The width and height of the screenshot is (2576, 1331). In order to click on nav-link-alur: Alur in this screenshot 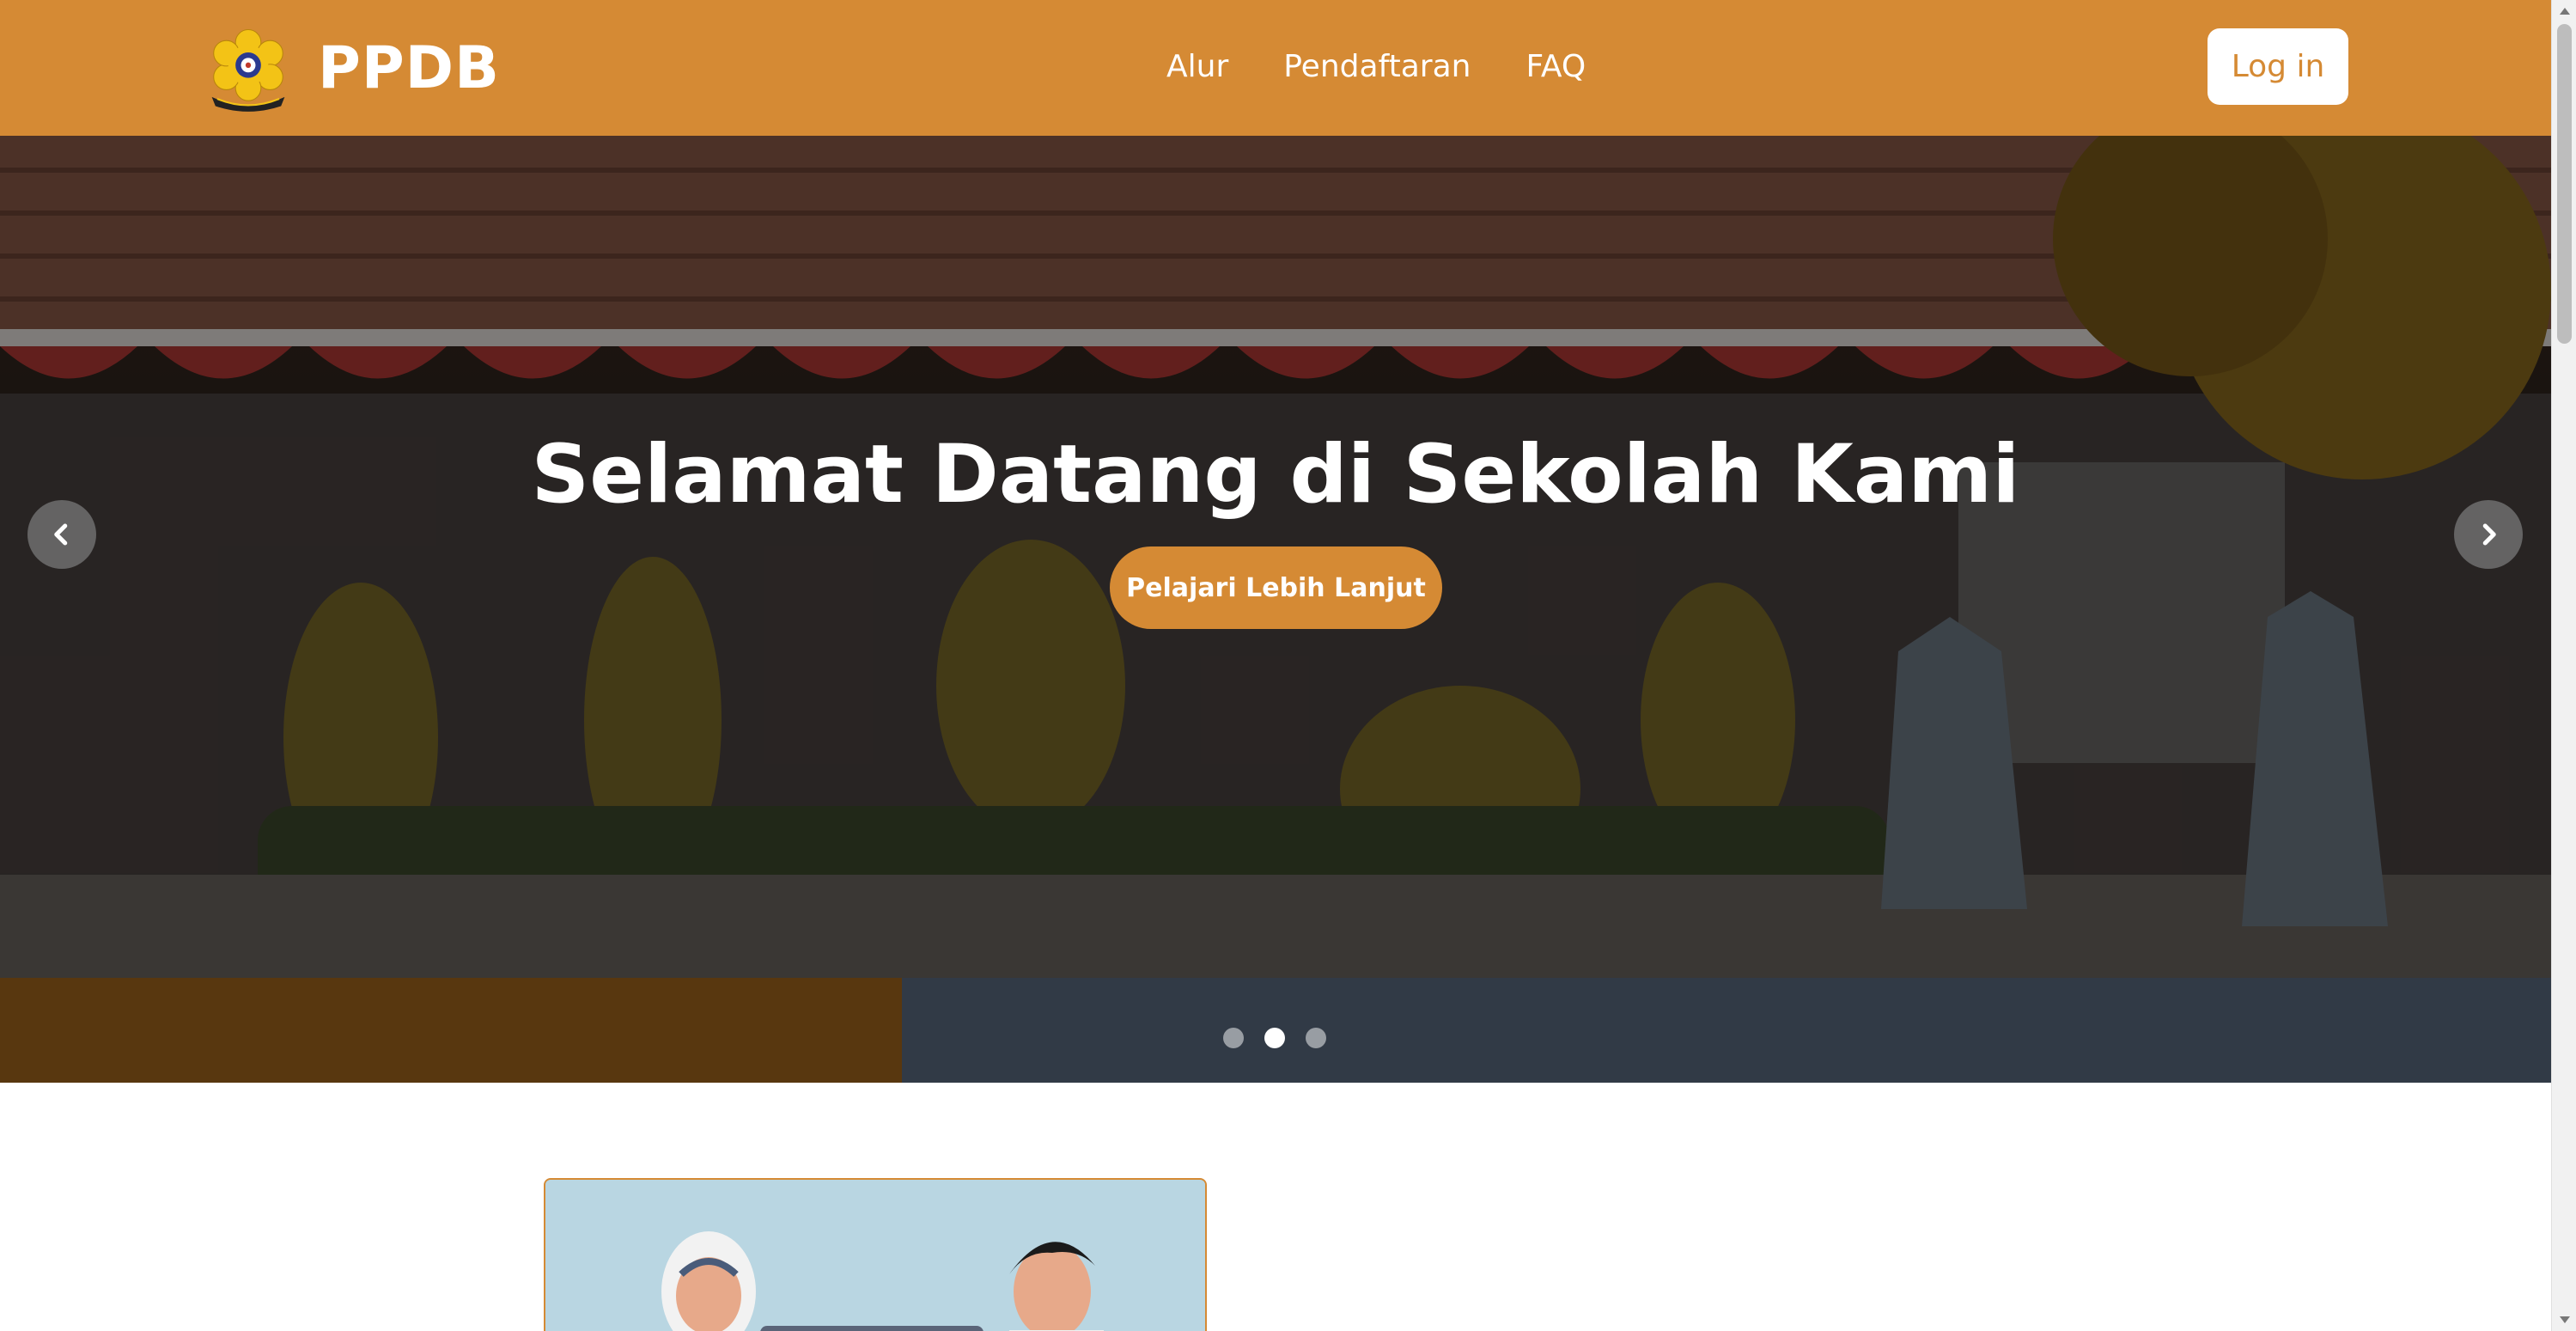, I will do `click(1197, 67)`.